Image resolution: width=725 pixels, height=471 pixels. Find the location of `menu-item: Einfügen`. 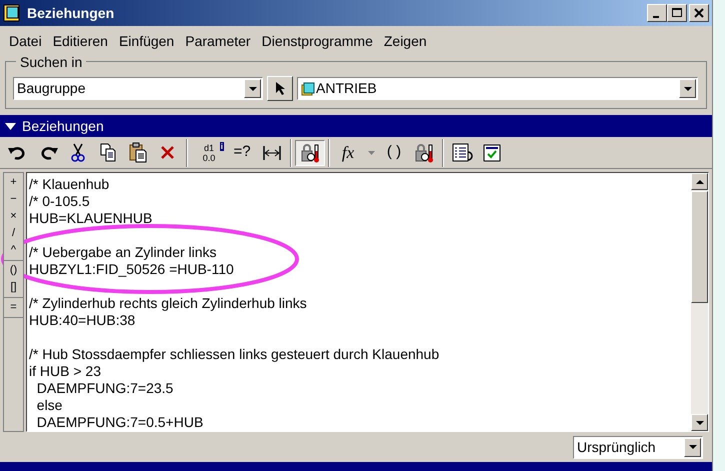

menu-item: Einfügen is located at coordinates (147, 41).